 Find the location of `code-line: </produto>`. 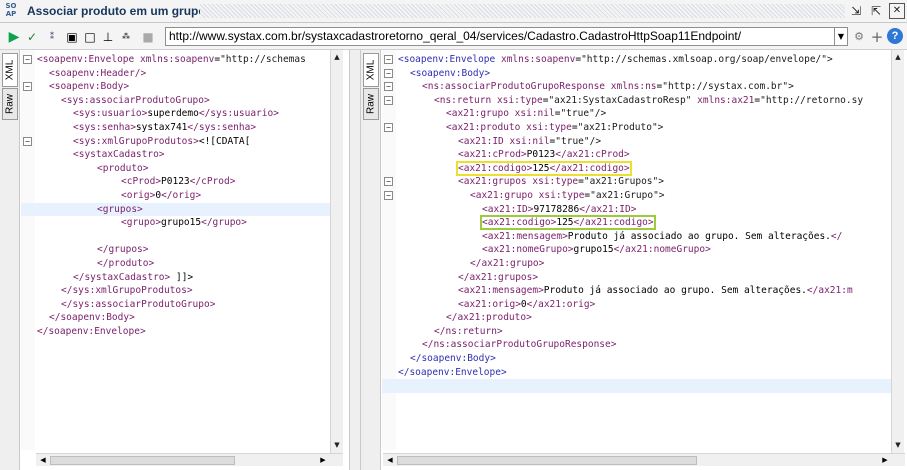

code-line: </produto> is located at coordinates (177, 264).